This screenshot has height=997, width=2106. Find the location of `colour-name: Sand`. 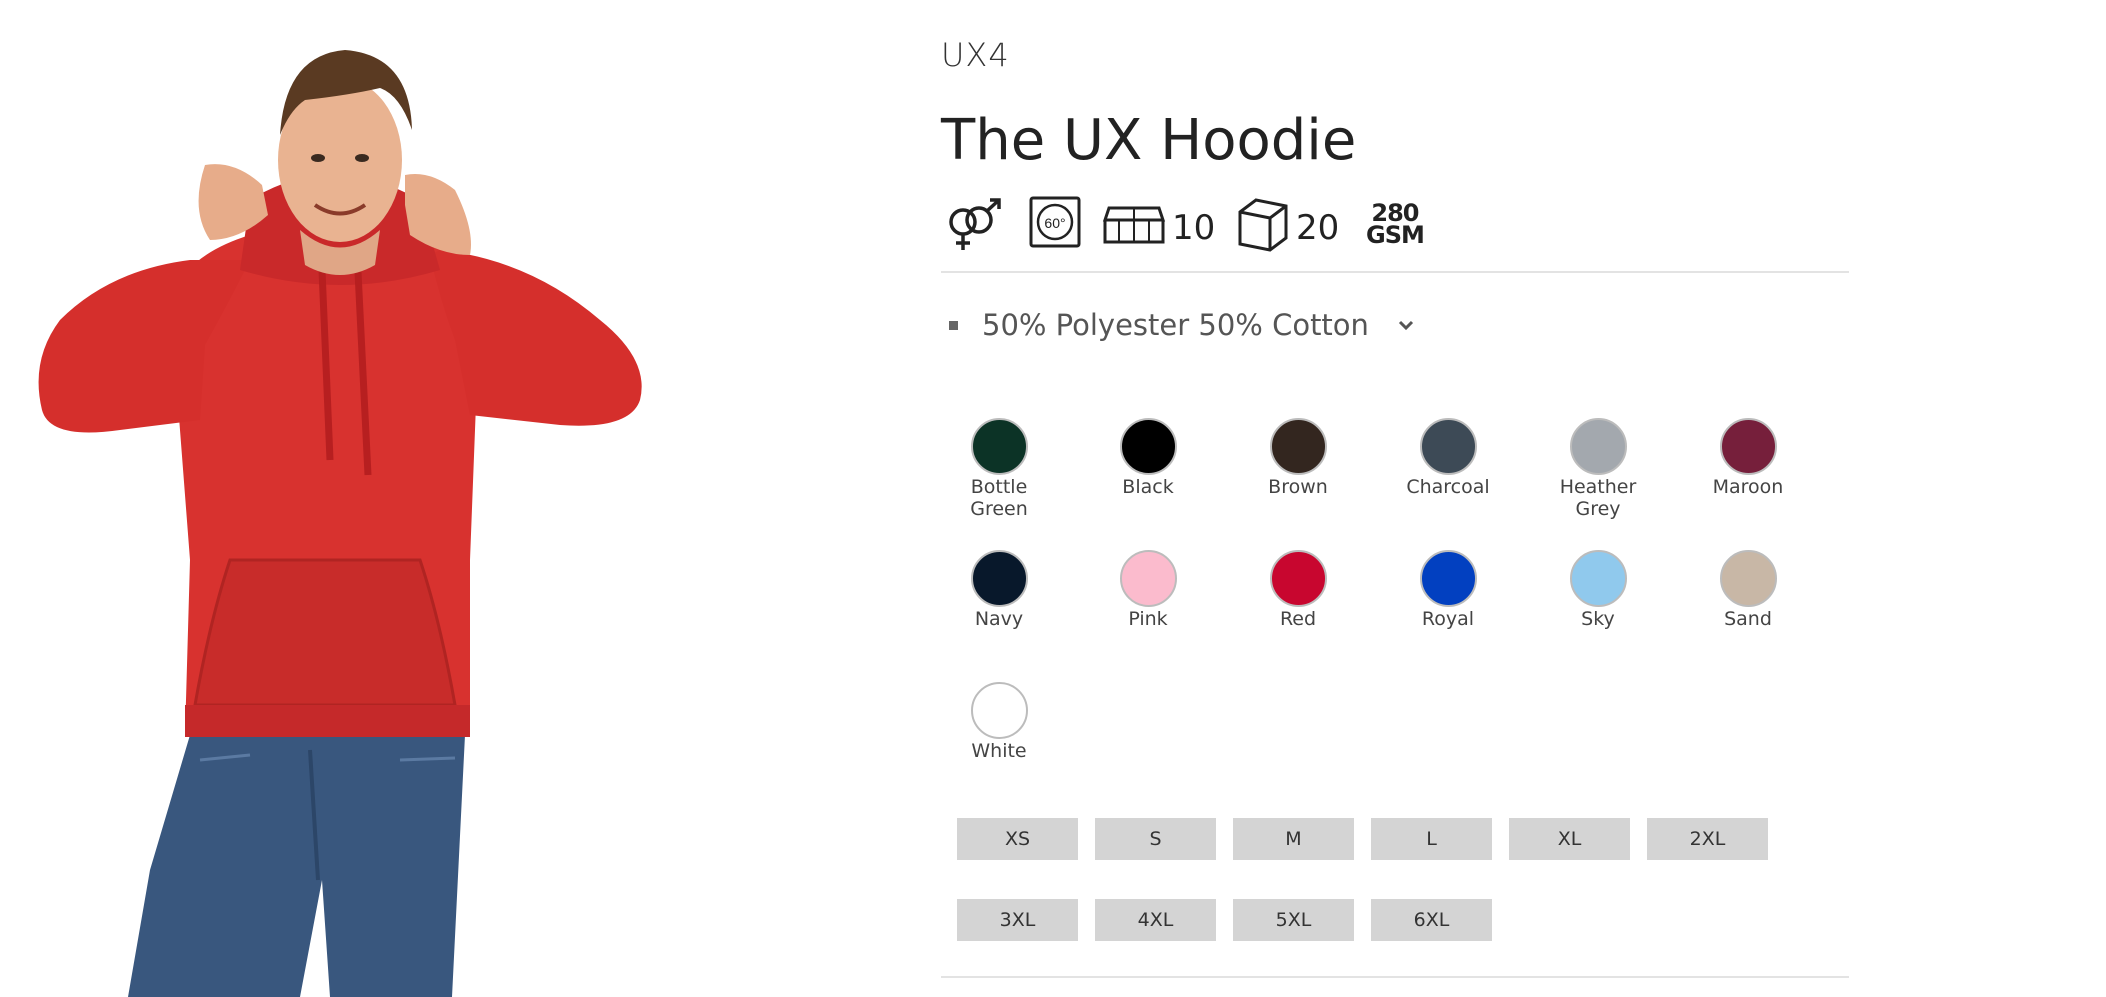

colour-name: Sand is located at coordinates (1748, 619).